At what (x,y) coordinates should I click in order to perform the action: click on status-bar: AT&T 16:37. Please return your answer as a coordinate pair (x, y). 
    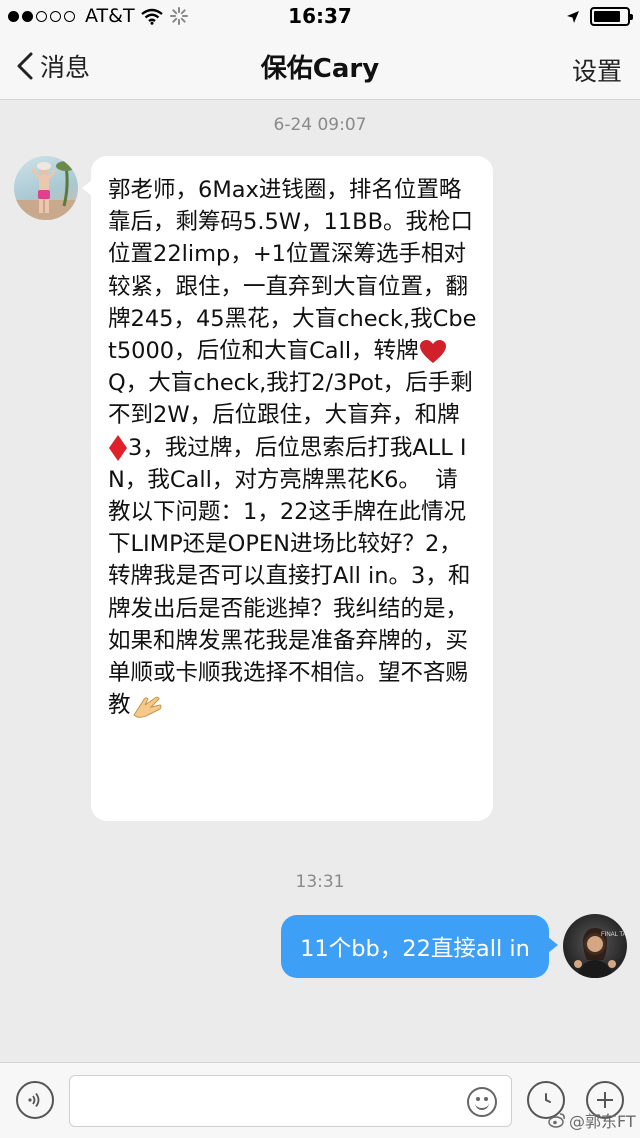
    Looking at the image, I should click on (320, 17).